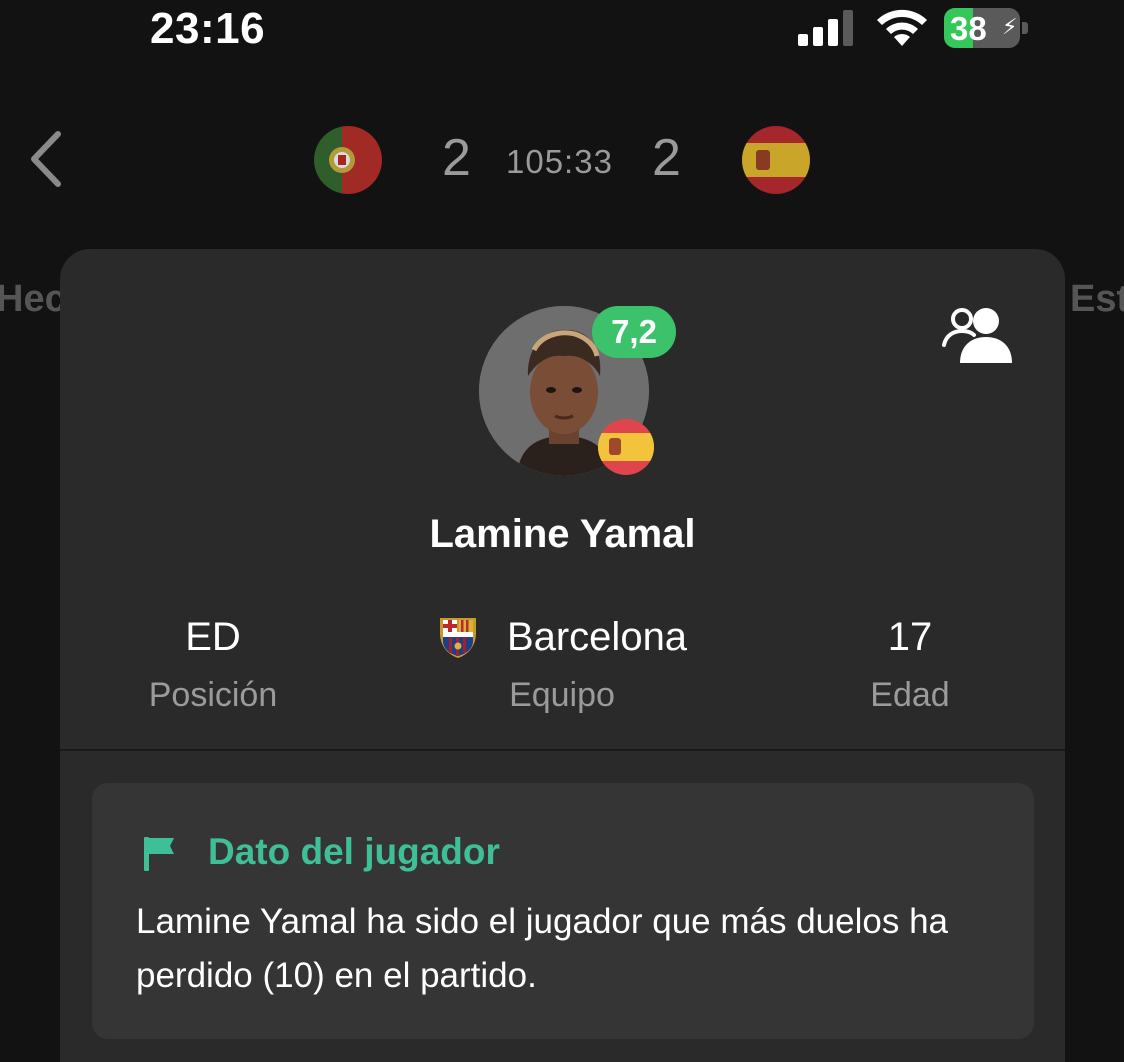 This screenshot has height=1062, width=1124. Describe the element at coordinates (910, 664) in the screenshot. I see `age-stat: 17 Edad` at that location.